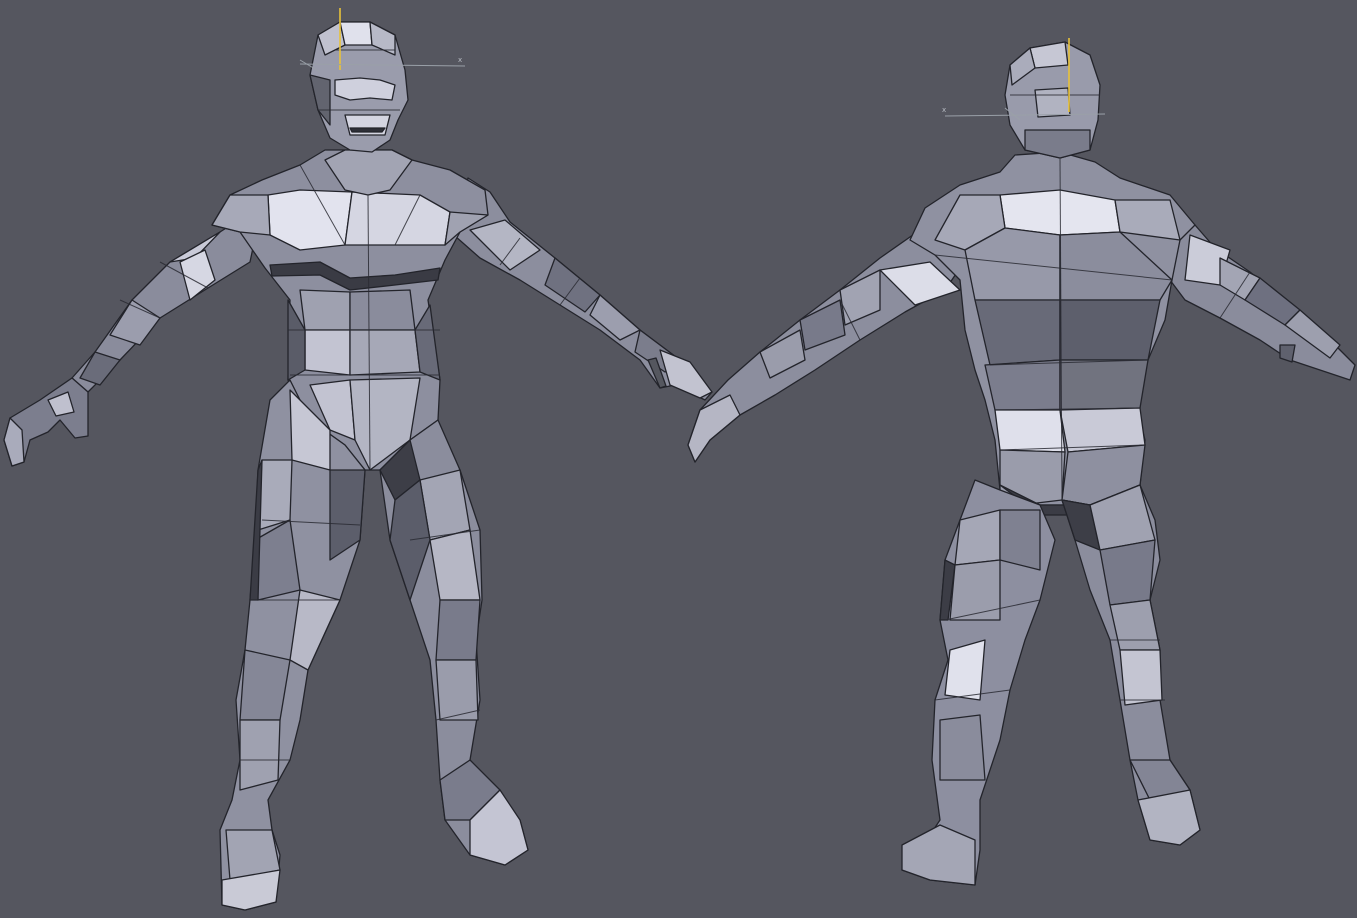 The height and width of the screenshot is (918, 1357). What do you see at coordinates (824, 346) in the screenshot?
I see `back-left-arm` at bounding box center [824, 346].